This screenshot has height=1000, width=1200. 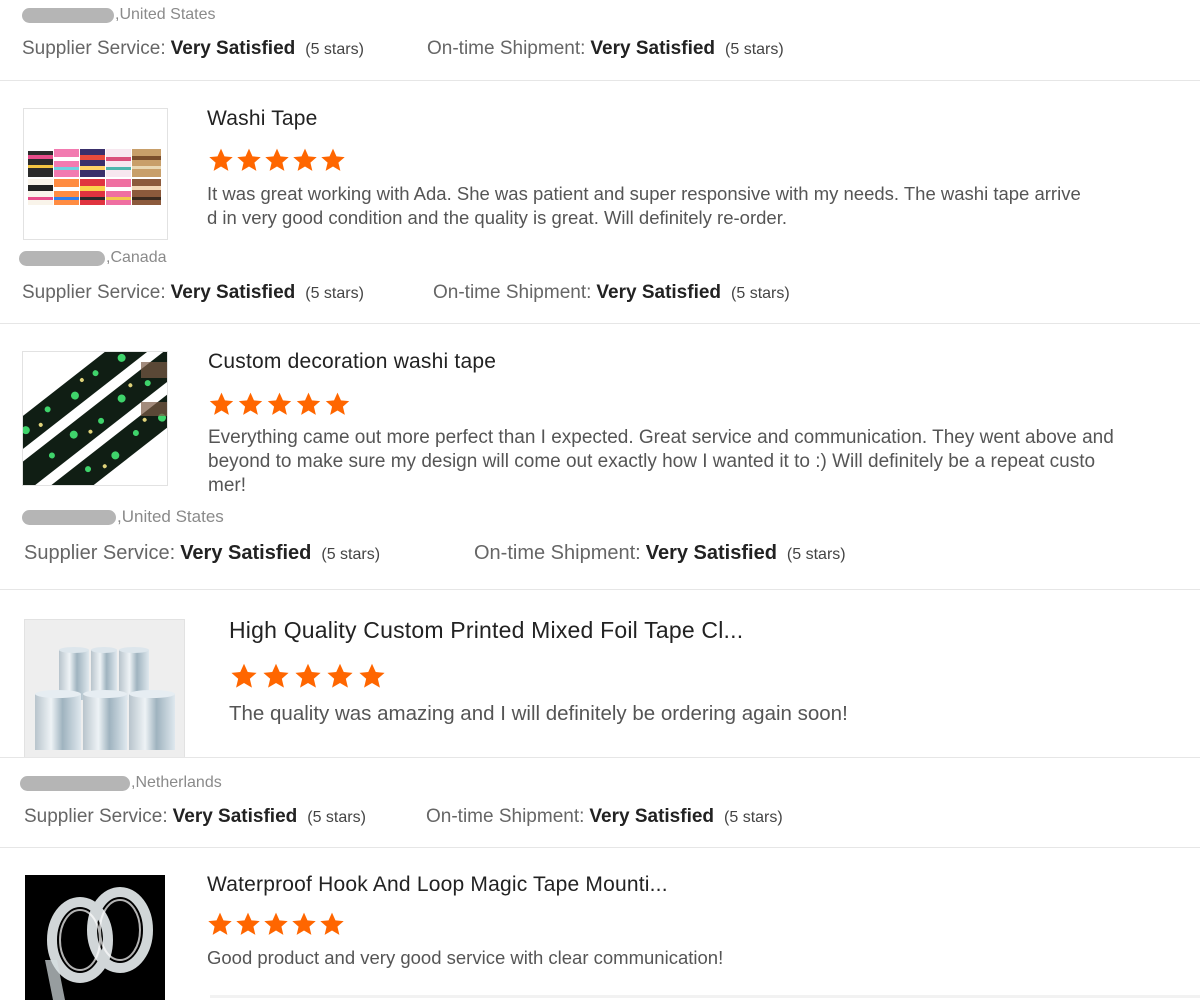 I want to click on reviewer-location: , Netherlands, so click(x=121, y=783).